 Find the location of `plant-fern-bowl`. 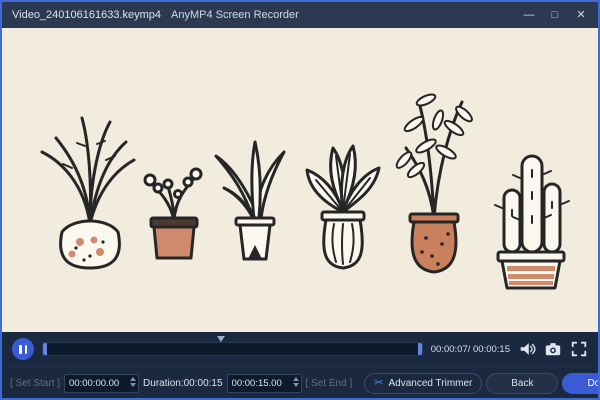

plant-fern-bowl is located at coordinates (88, 193).